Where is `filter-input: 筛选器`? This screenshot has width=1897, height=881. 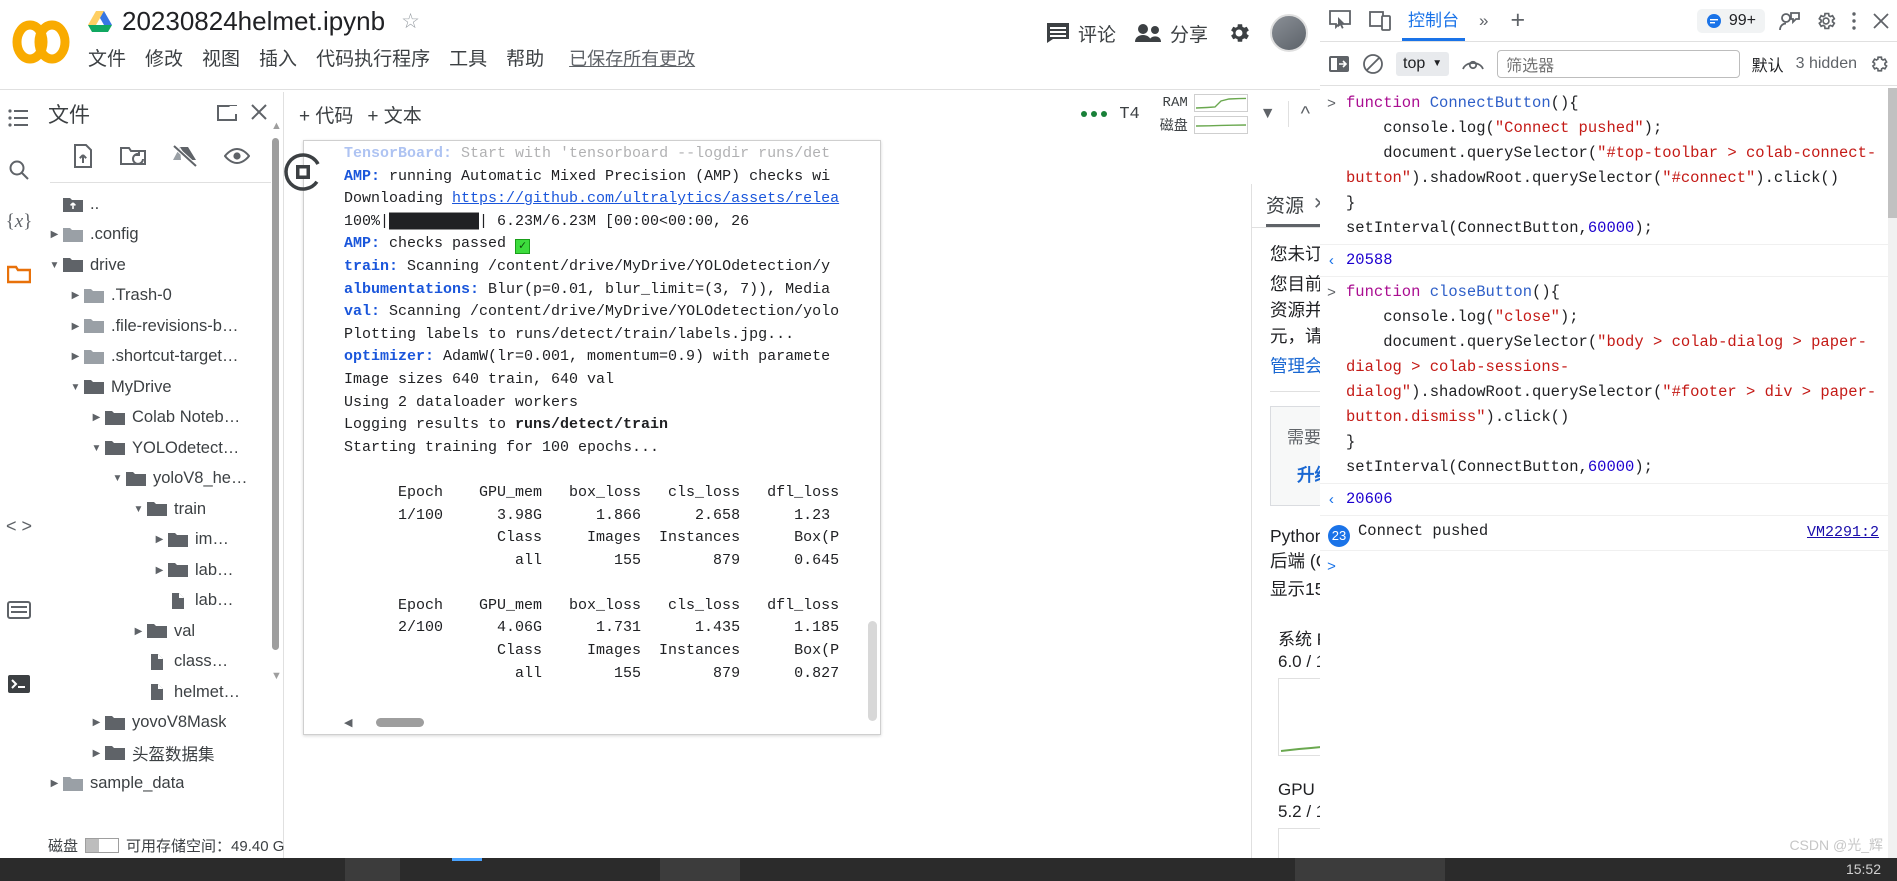 filter-input: 筛选器 is located at coordinates (1618, 63).